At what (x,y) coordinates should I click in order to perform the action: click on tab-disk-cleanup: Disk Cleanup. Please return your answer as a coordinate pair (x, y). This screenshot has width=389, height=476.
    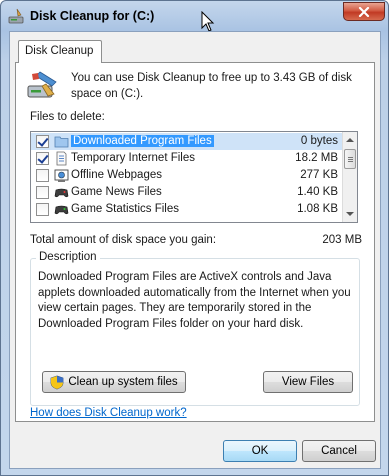
    Looking at the image, I should click on (60, 51).